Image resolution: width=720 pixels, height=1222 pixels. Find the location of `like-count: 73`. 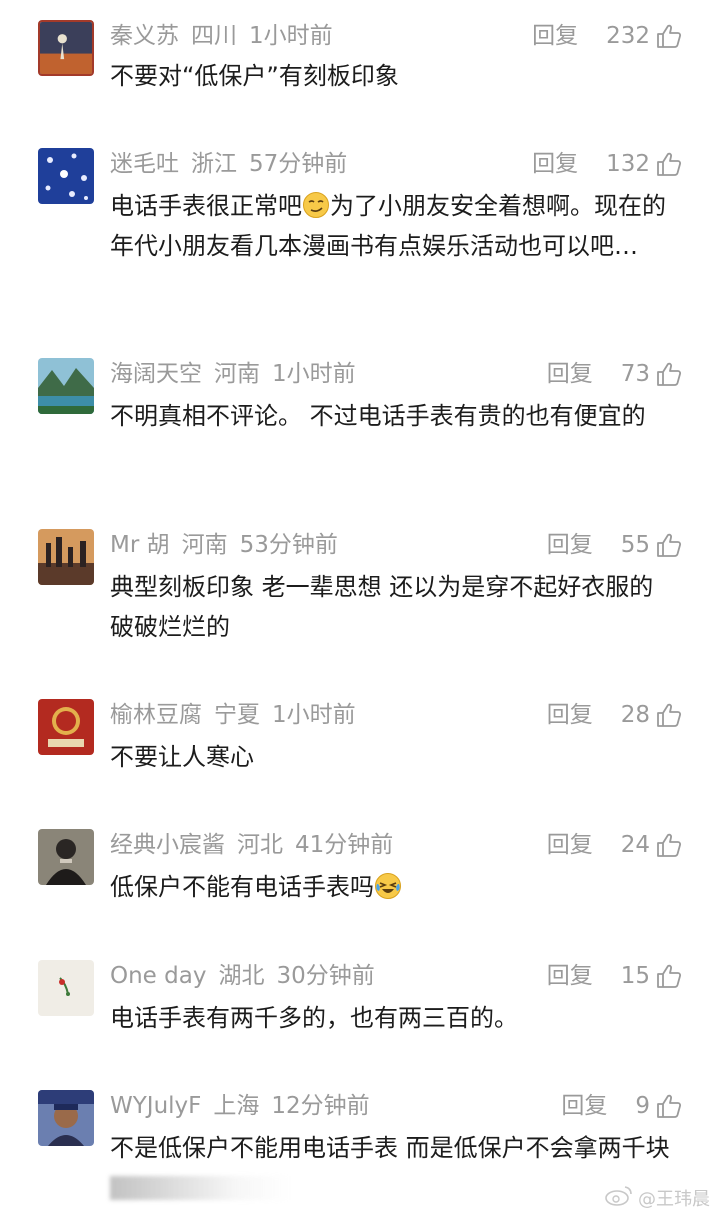

like-count: 73 is located at coordinates (635, 374).